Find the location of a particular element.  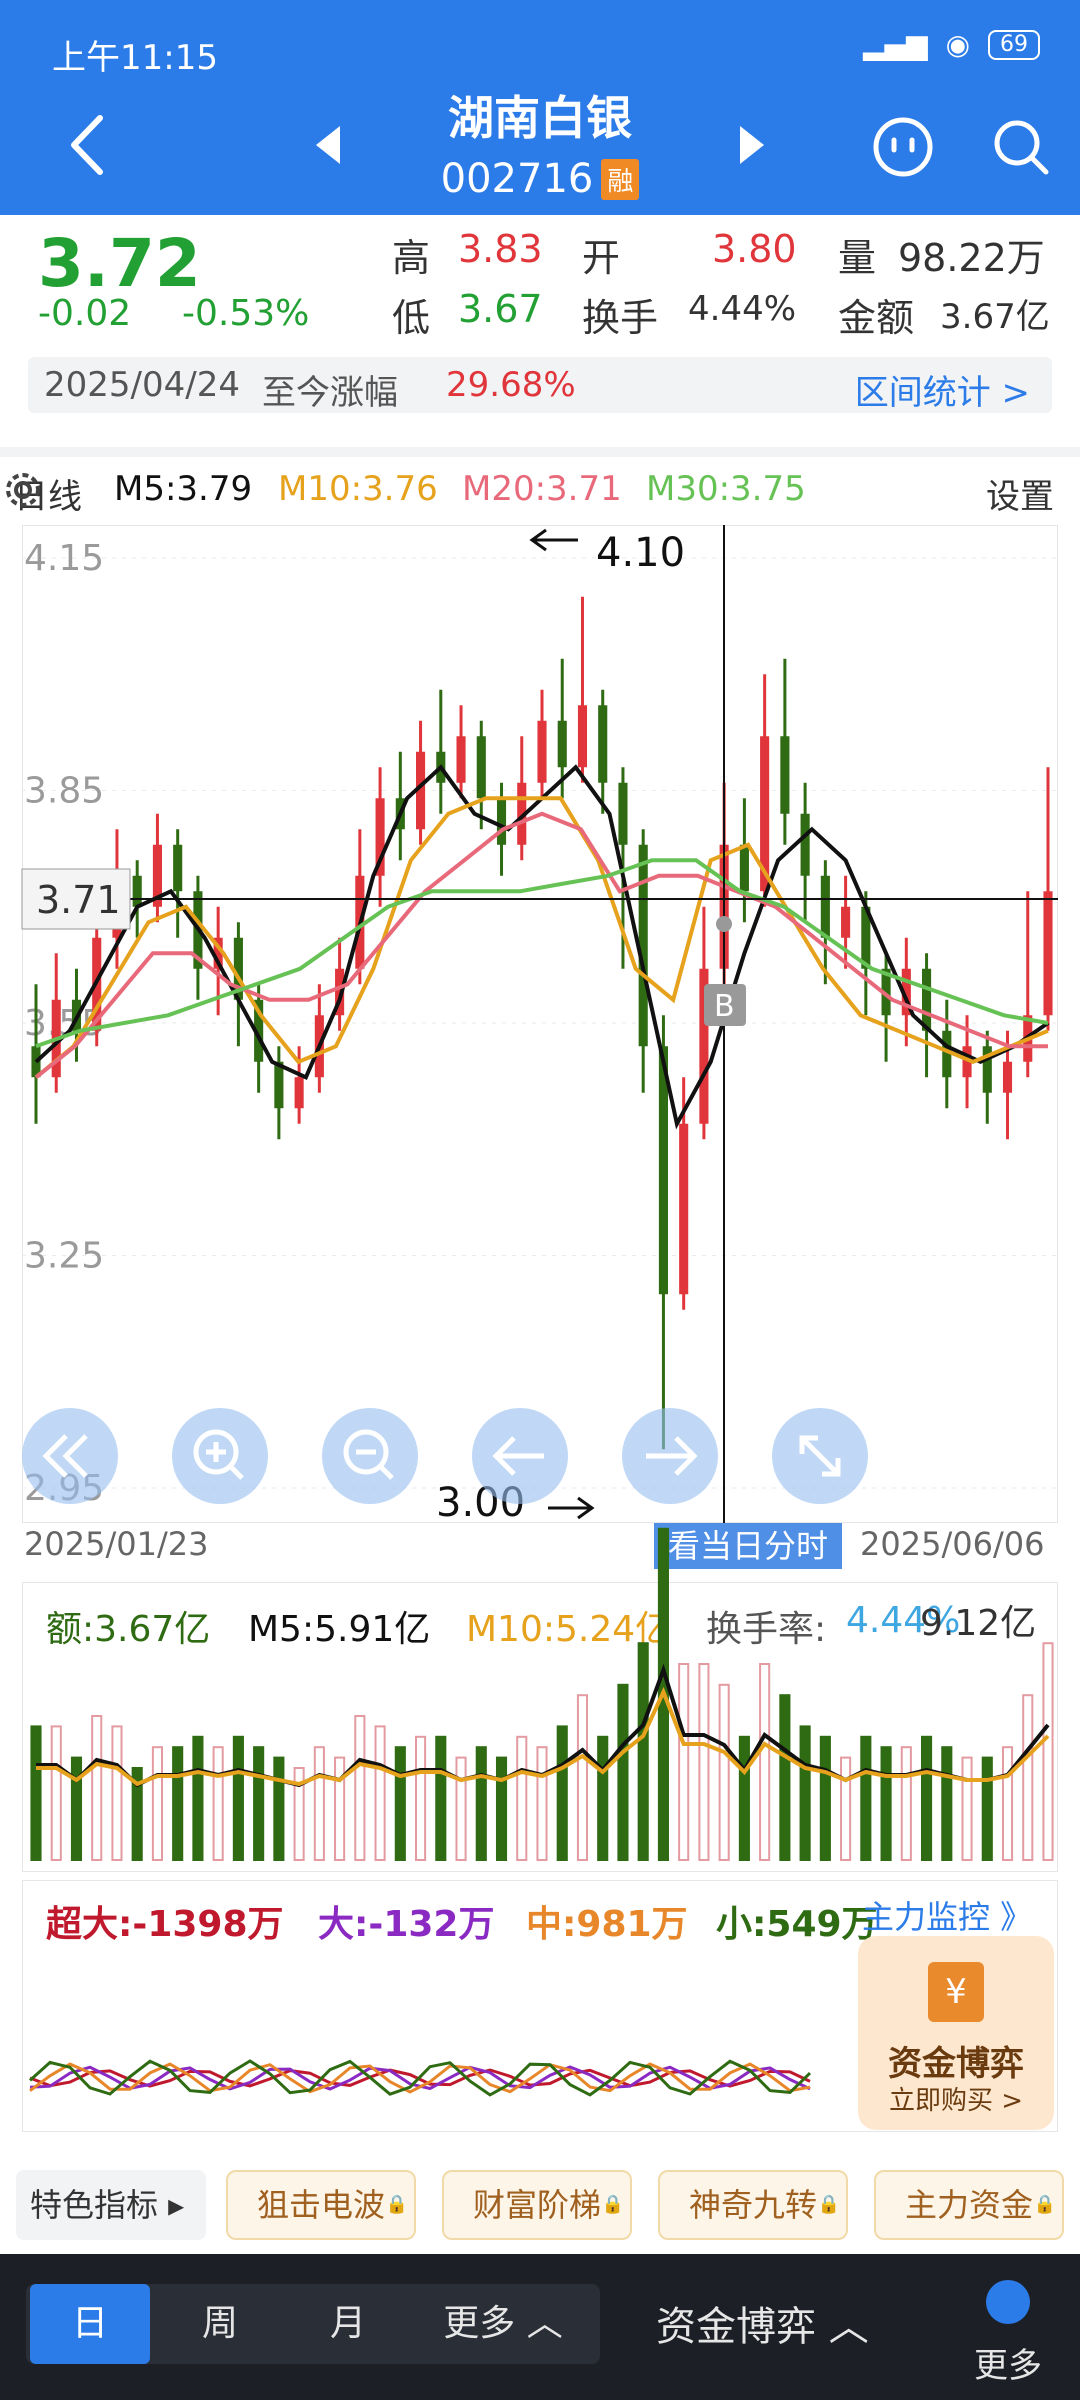

tab-week: 周 is located at coordinates (220, 2324).